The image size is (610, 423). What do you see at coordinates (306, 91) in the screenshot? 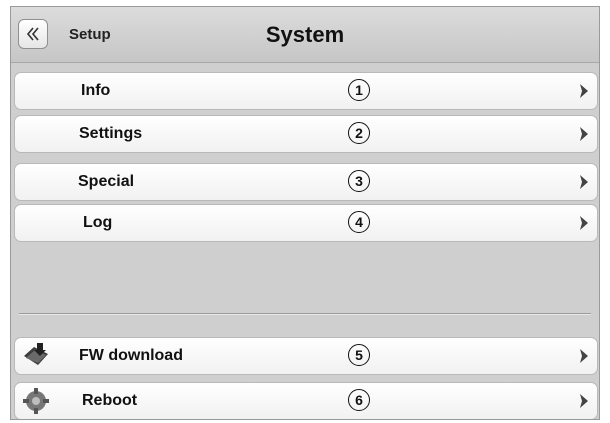
I see `menu-item-info: Info 1` at bounding box center [306, 91].